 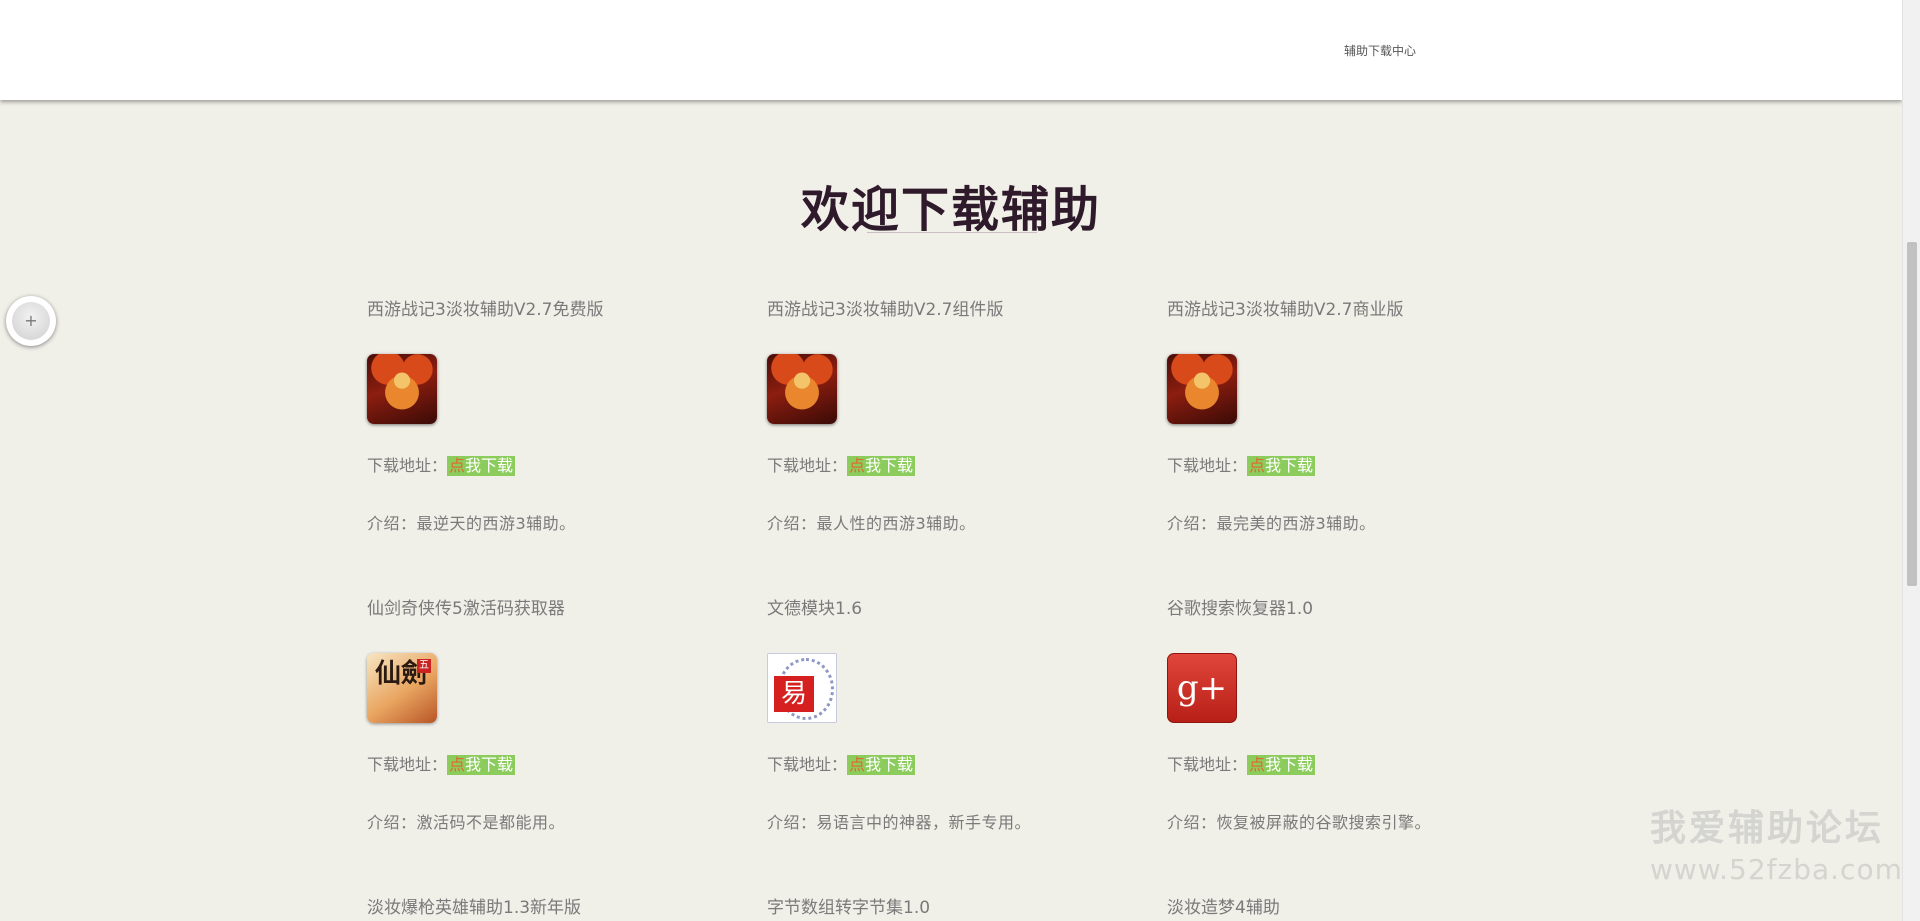 I want to click on download-card: 谷歌搜索恢复器1.0 g+ 下载地址： 点我下载 介绍：恢复被屏蔽的谷歌搜索引擎。, so click(x=1357, y=714).